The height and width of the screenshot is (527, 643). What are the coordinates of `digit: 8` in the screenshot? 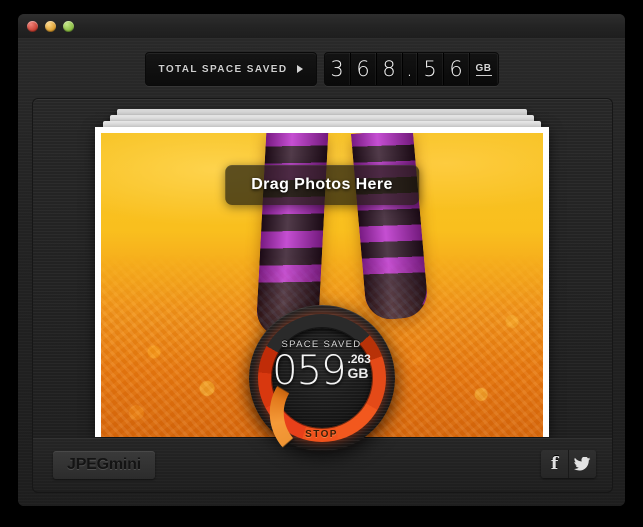 It's located at (390, 69).